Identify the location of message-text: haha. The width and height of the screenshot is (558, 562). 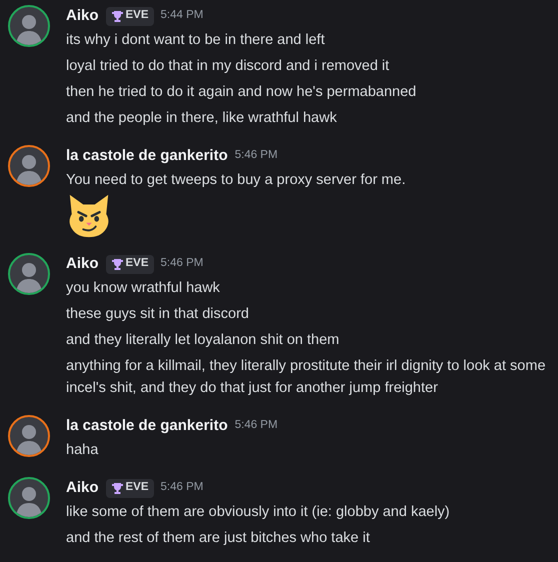
(82, 450).